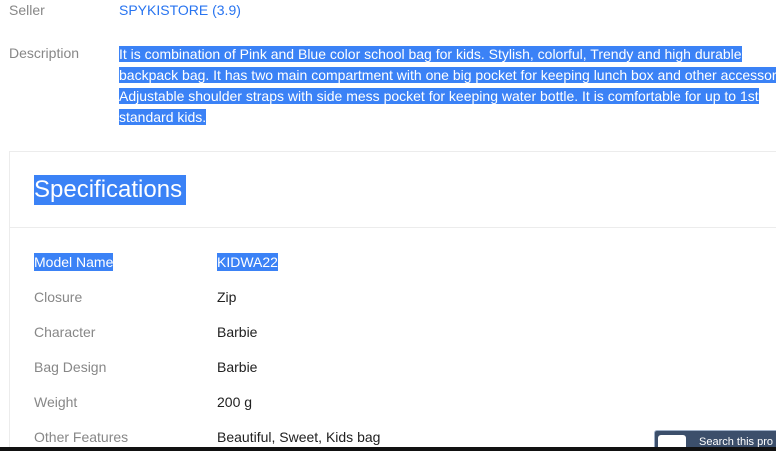 The height and width of the screenshot is (451, 776). I want to click on spec-key: Model Name, so click(74, 262).